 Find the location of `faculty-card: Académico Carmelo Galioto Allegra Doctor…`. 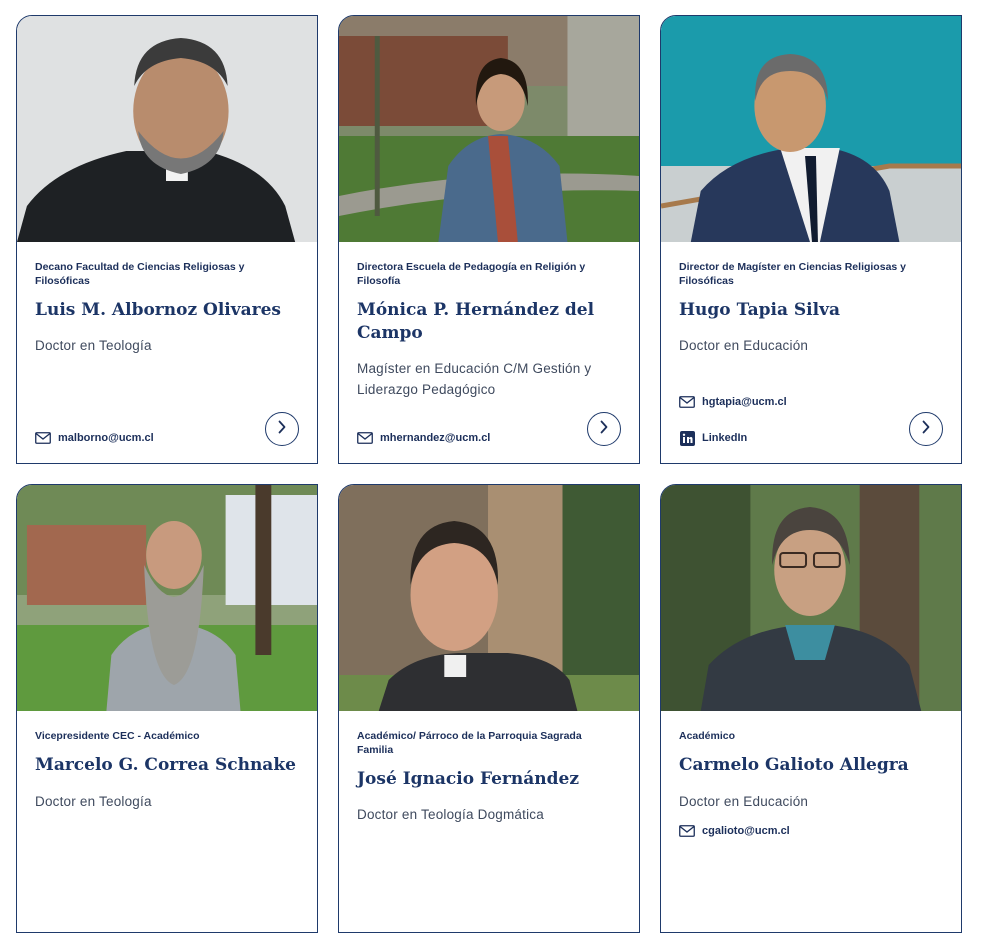

faculty-card: Académico Carmelo Galioto Allegra Doctor… is located at coordinates (811, 708).